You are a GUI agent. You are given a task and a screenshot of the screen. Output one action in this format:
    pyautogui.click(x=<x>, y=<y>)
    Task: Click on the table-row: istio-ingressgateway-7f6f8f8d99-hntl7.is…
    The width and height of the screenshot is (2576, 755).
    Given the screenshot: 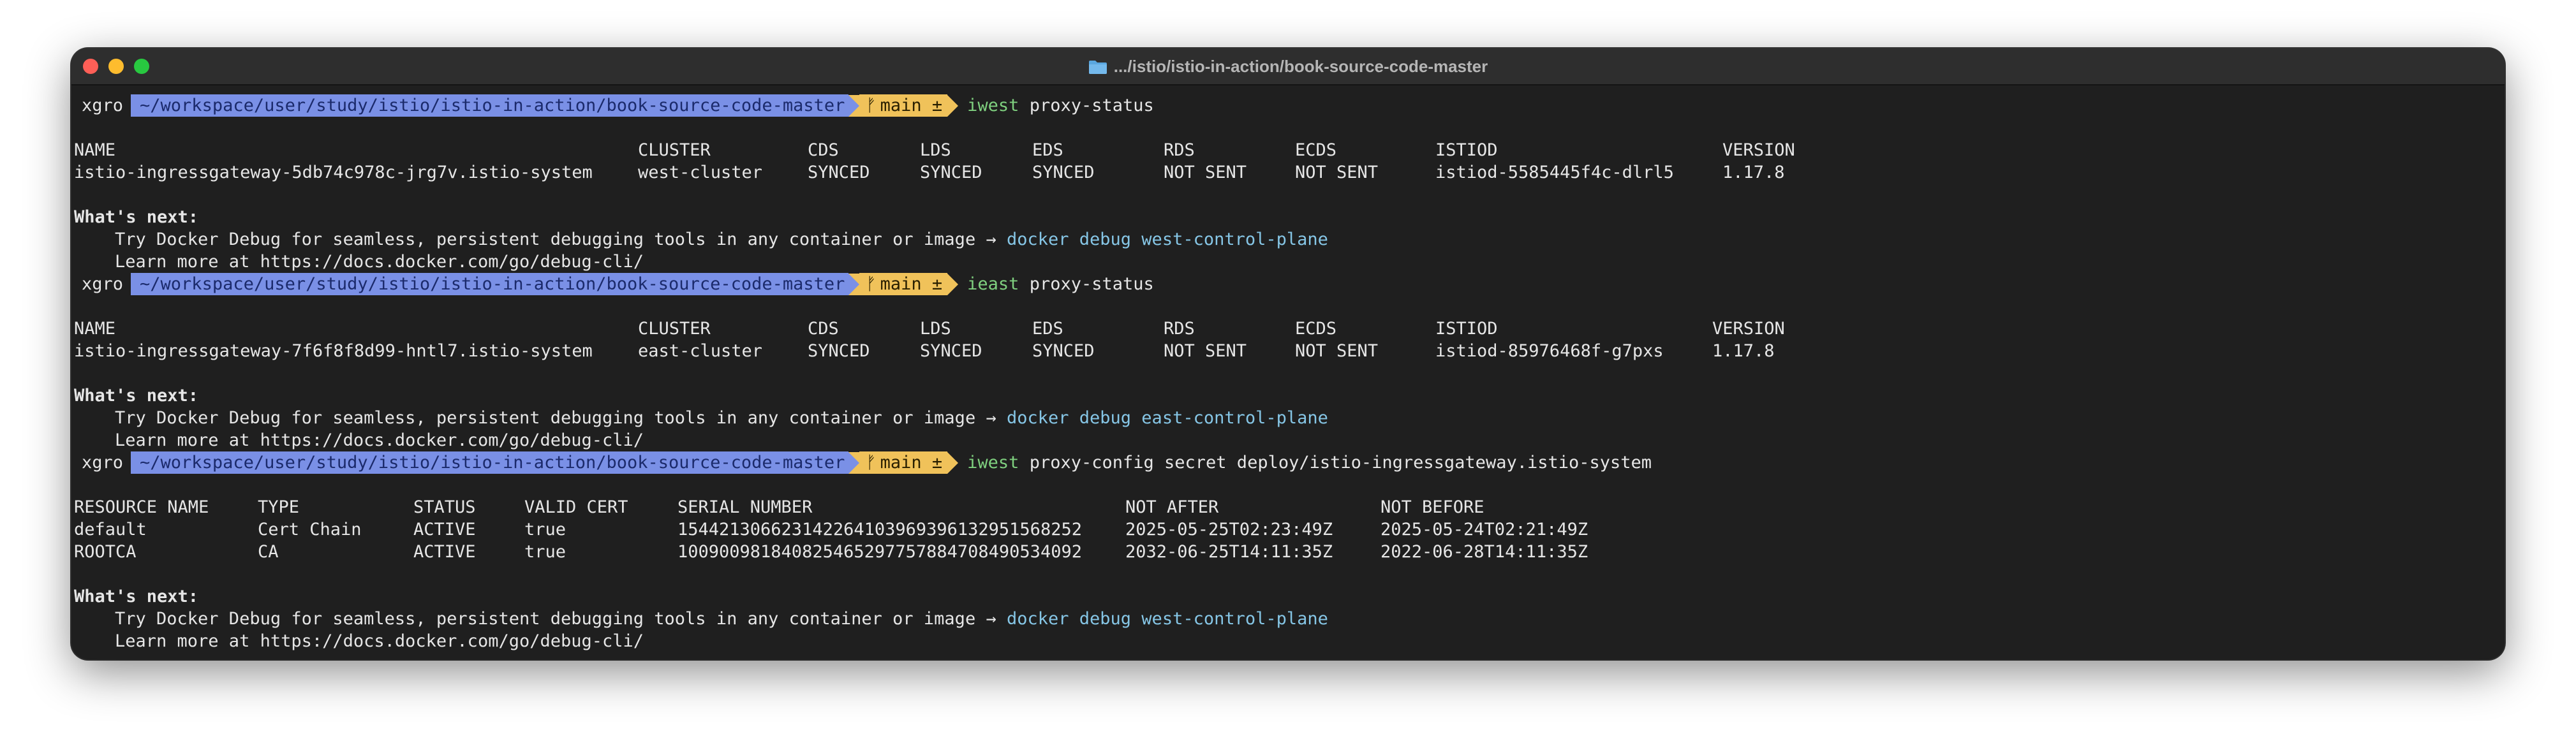 What is the action you would take?
    pyautogui.click(x=1289, y=351)
    